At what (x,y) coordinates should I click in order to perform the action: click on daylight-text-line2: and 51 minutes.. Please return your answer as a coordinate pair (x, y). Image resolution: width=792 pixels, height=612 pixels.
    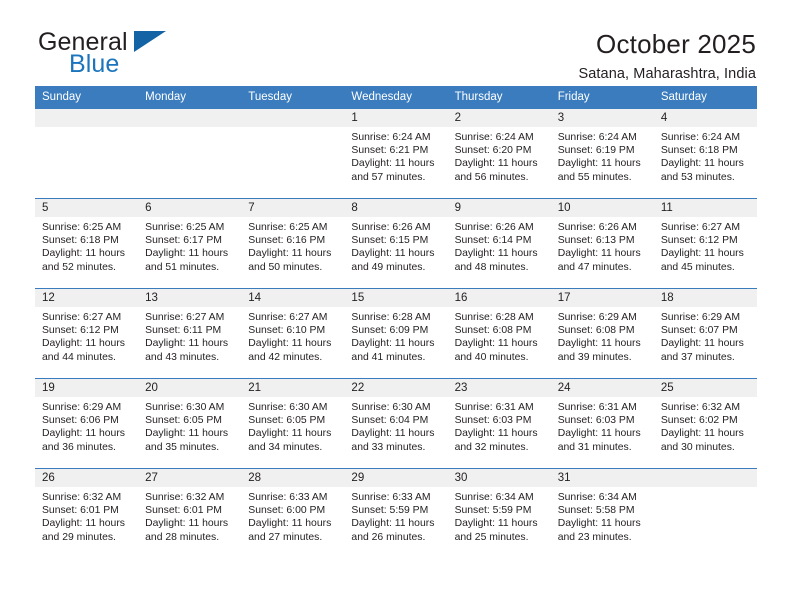
    Looking at the image, I should click on (182, 267).